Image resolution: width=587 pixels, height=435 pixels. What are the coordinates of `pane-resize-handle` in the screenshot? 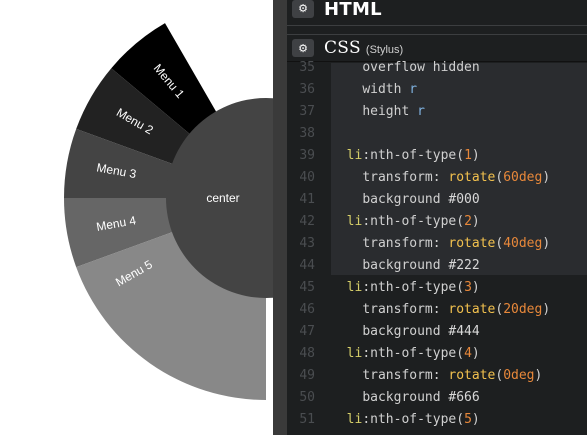 It's located at (280, 217).